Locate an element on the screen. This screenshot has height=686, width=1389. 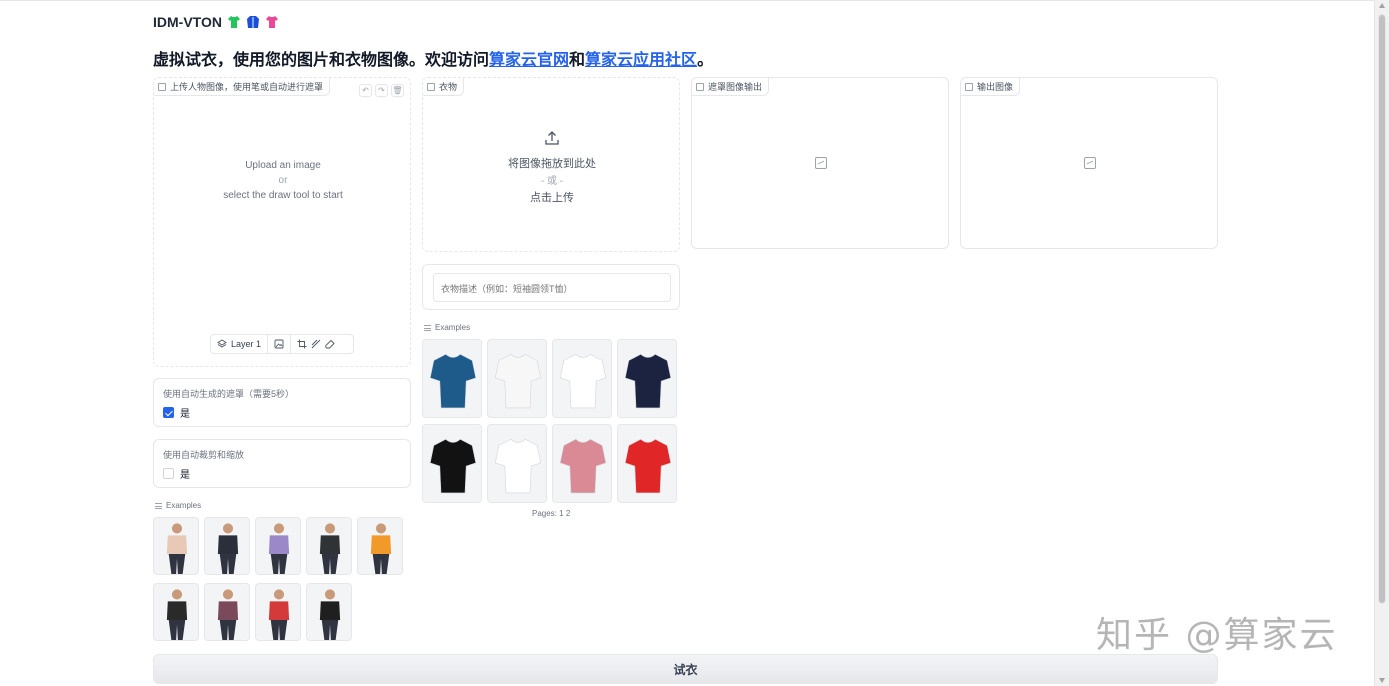
garment-description-block is located at coordinates (551, 287).